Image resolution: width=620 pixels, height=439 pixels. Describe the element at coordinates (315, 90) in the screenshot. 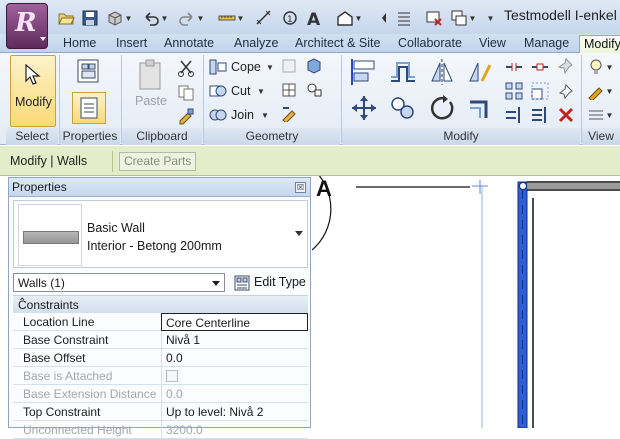

I see `demolish-icon` at that location.